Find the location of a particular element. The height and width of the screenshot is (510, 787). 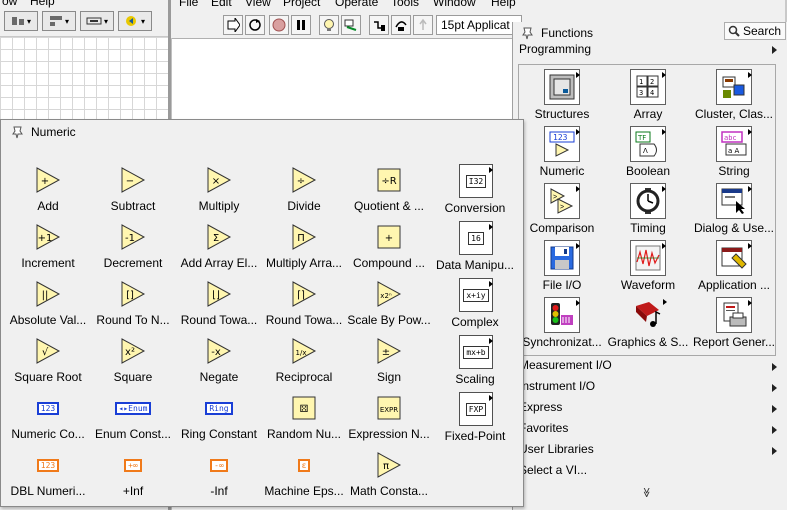

numeric-item-inf-31: +∞ +Inf is located at coordinates (133, 475).